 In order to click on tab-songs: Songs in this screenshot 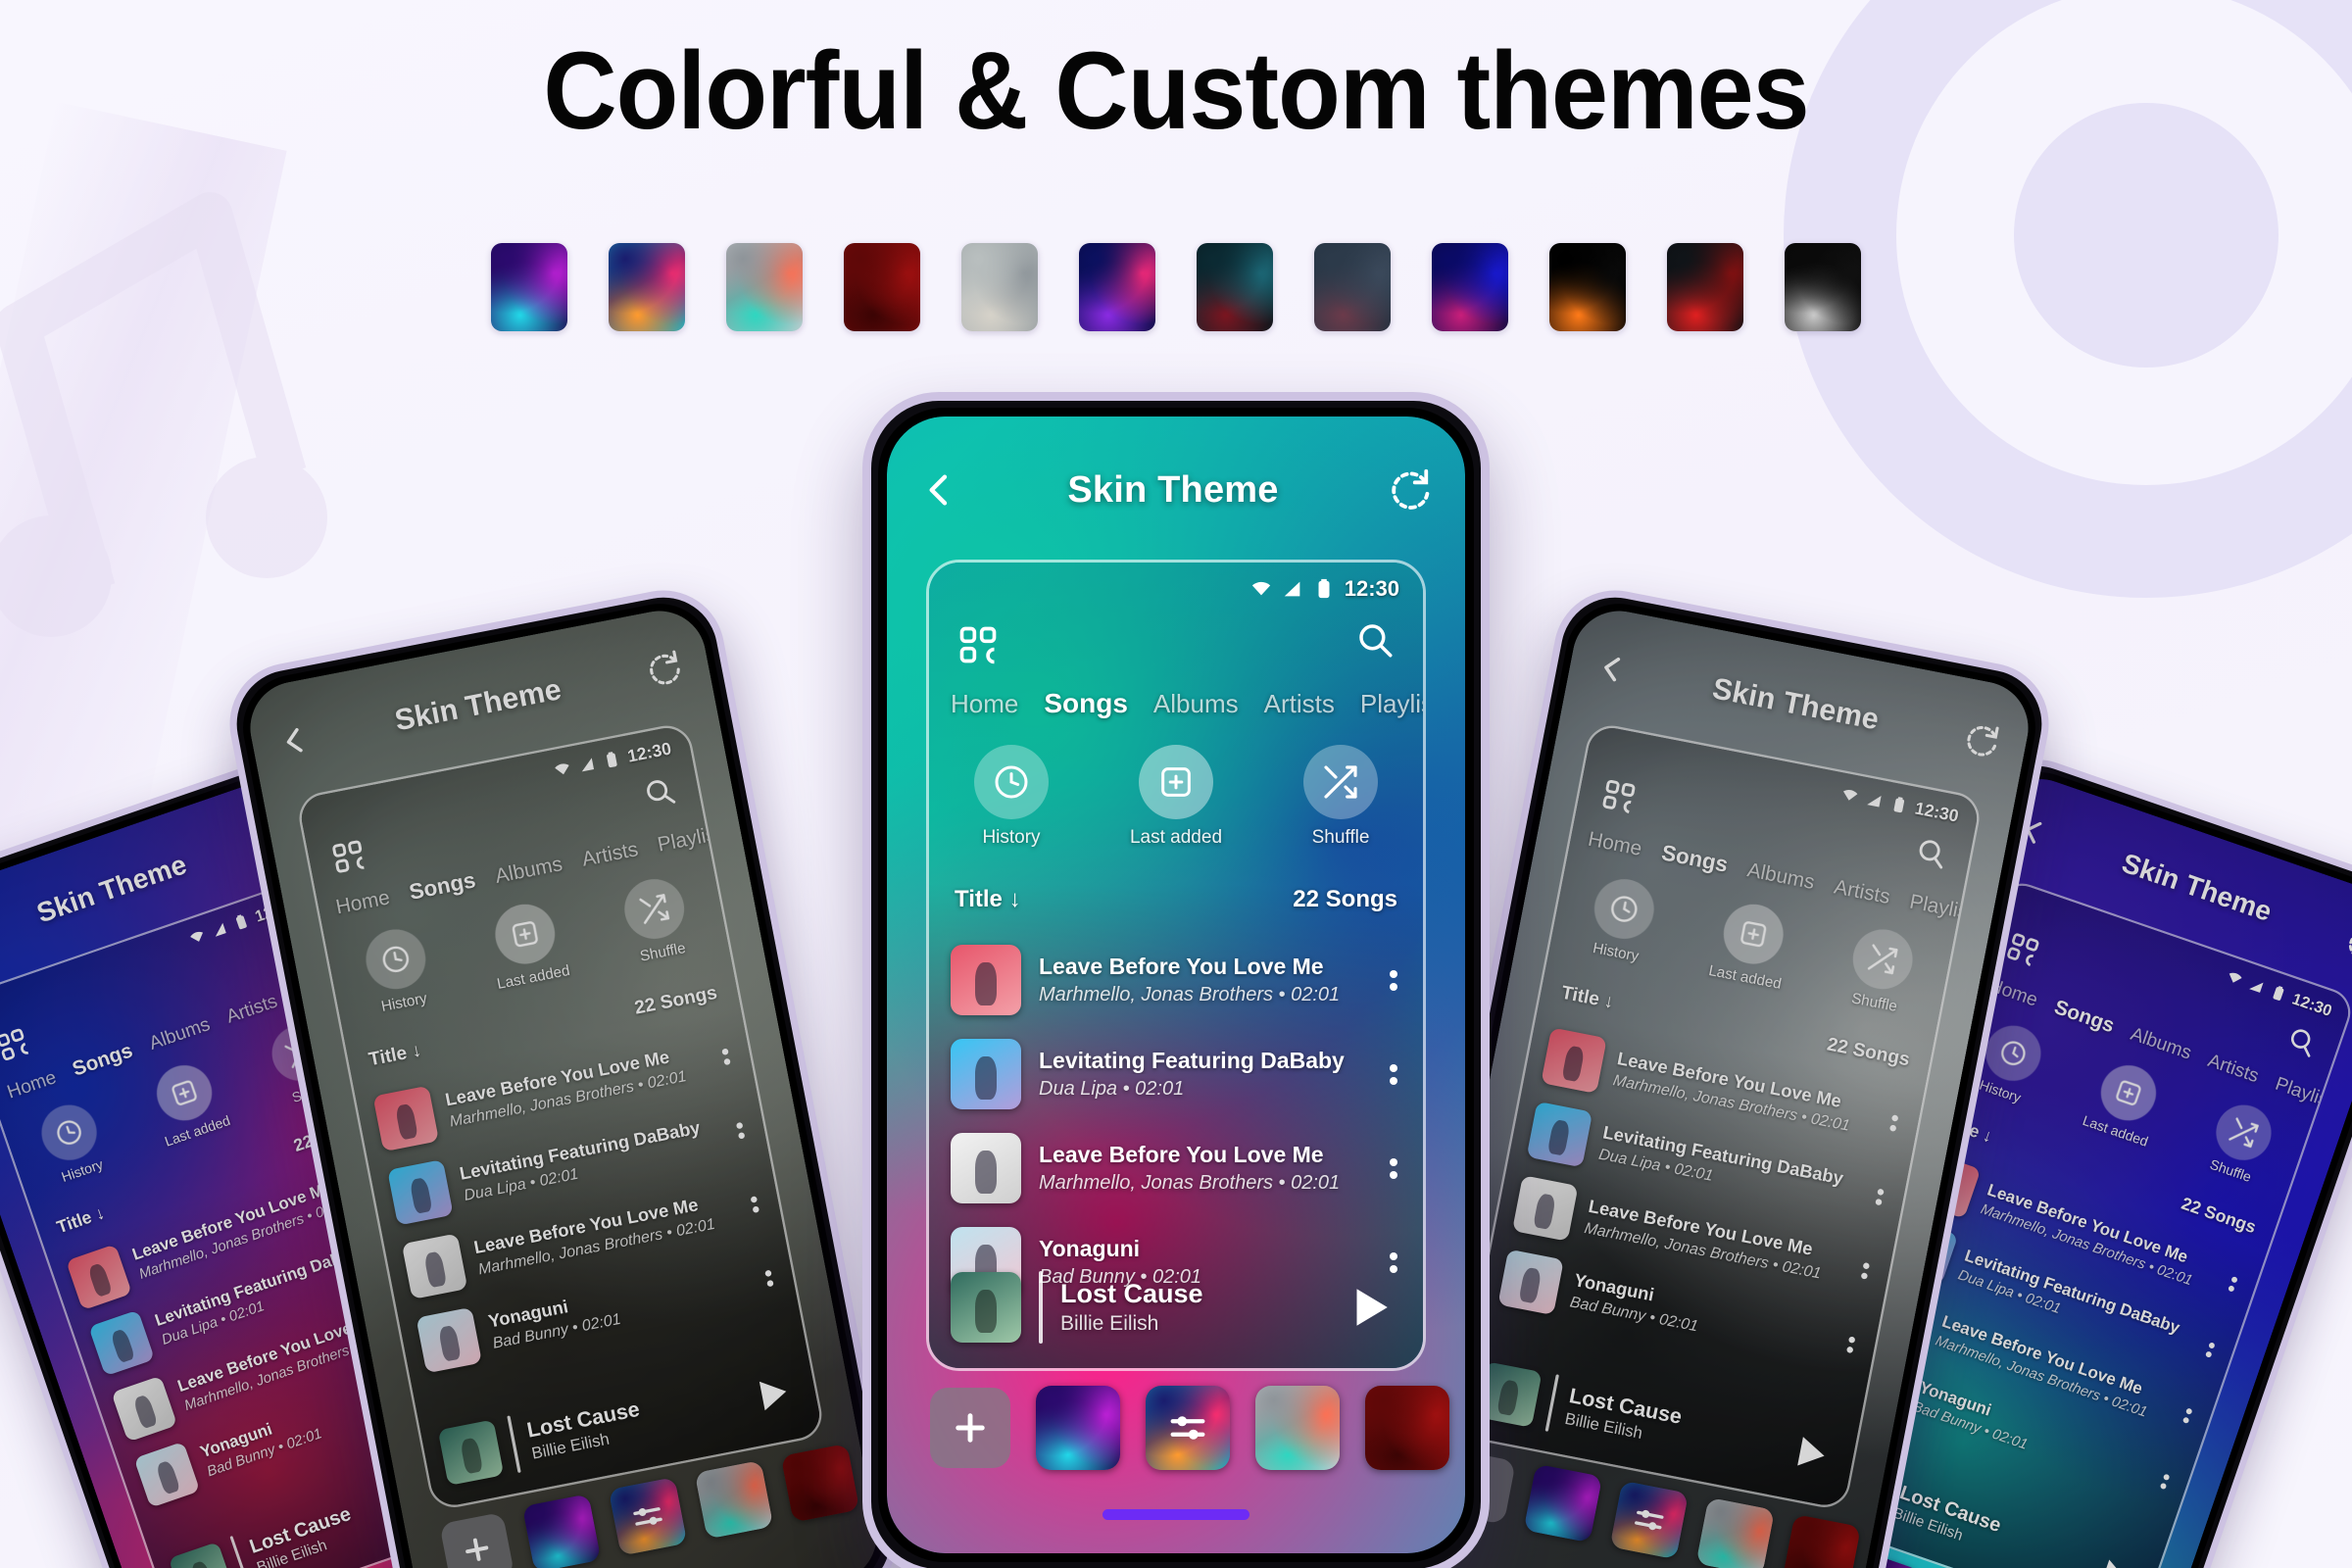, I will do `click(1086, 703)`.